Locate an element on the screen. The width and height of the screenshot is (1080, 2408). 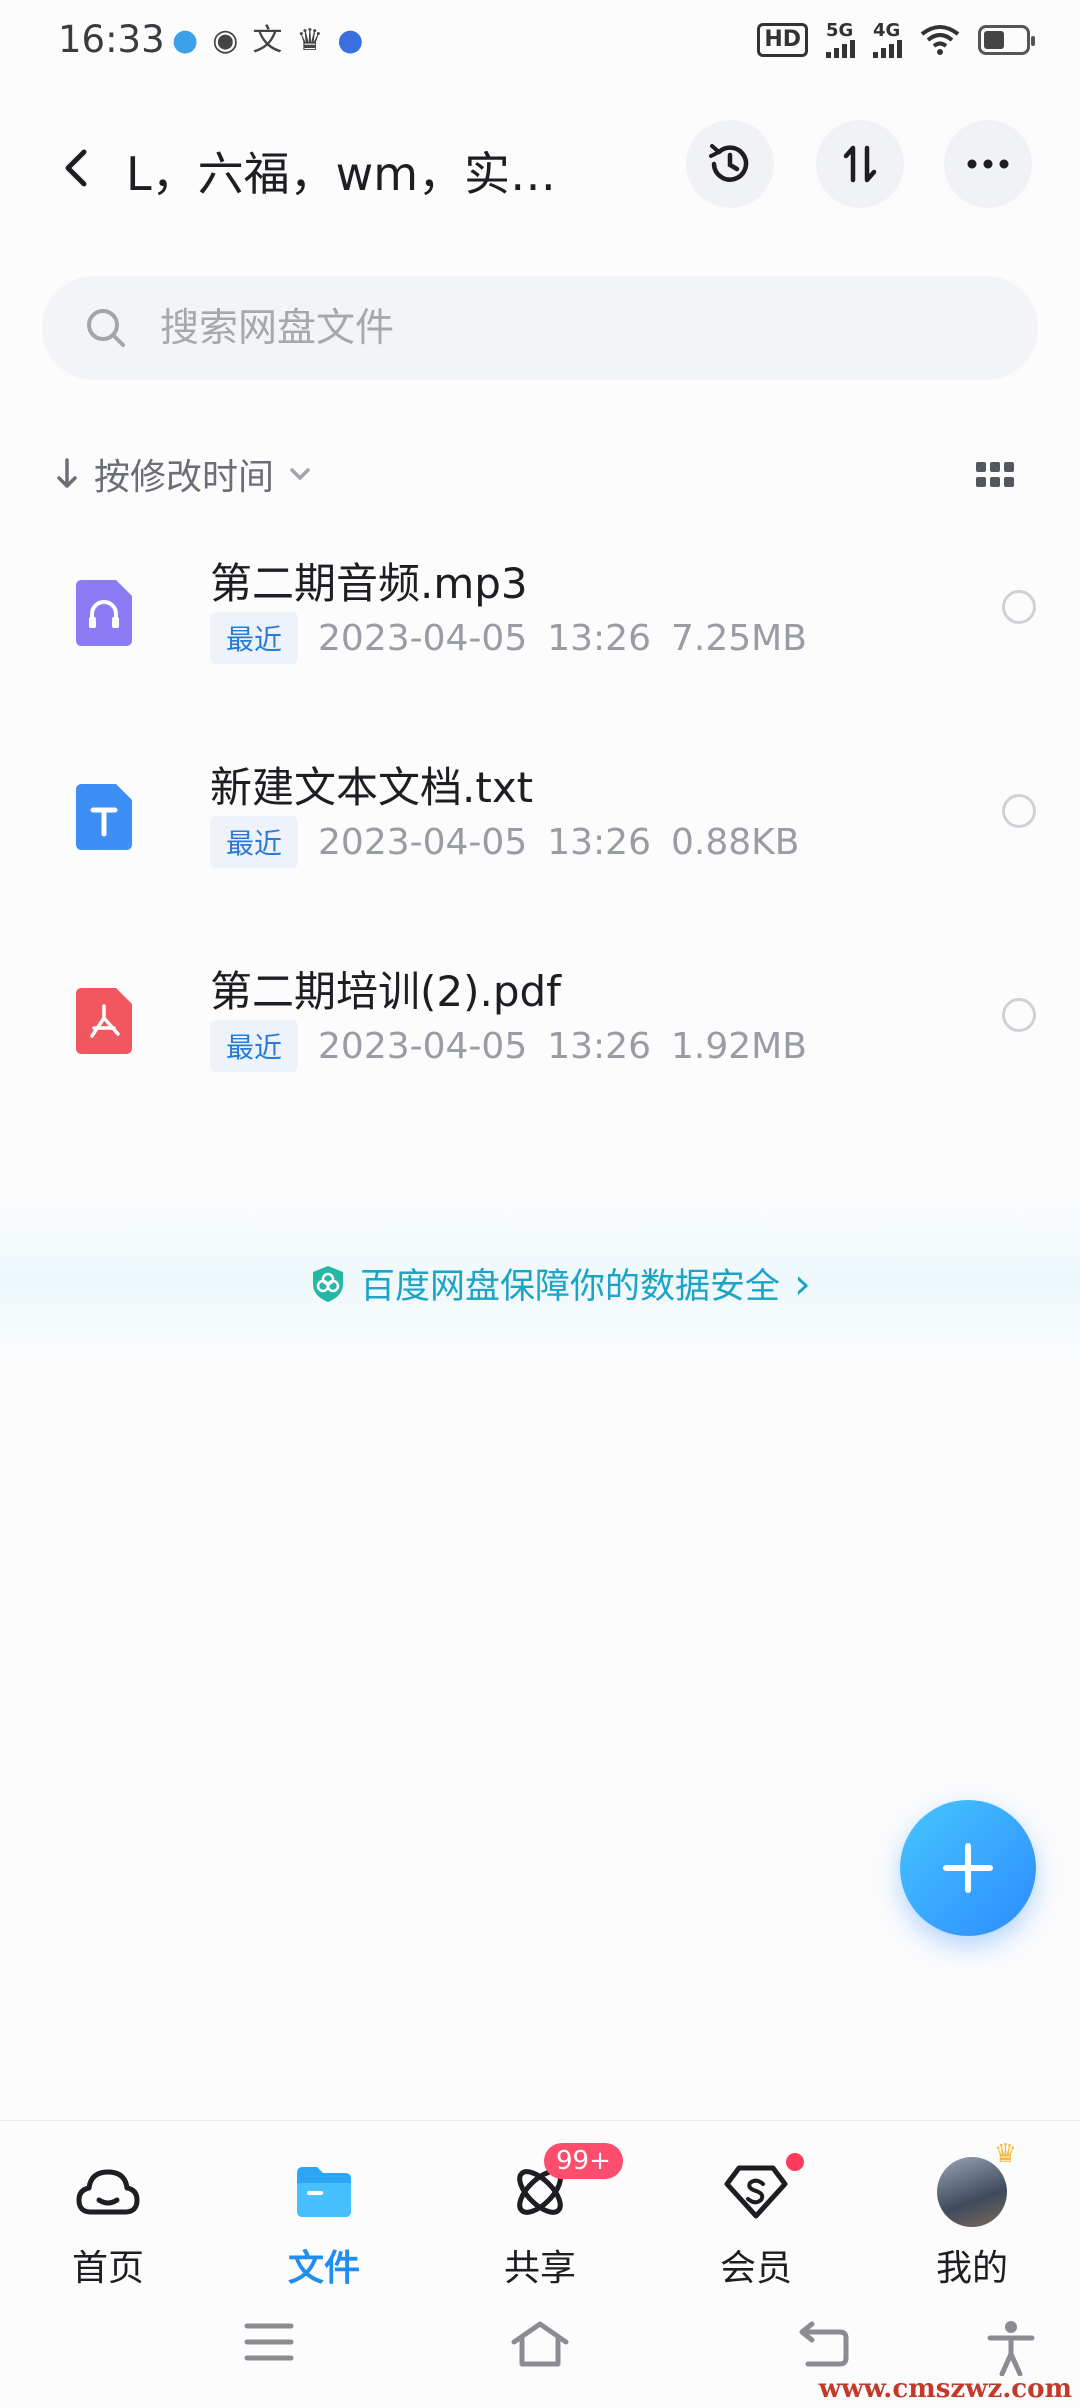
signal-4g-icon: 4G is located at coordinates (887, 40).